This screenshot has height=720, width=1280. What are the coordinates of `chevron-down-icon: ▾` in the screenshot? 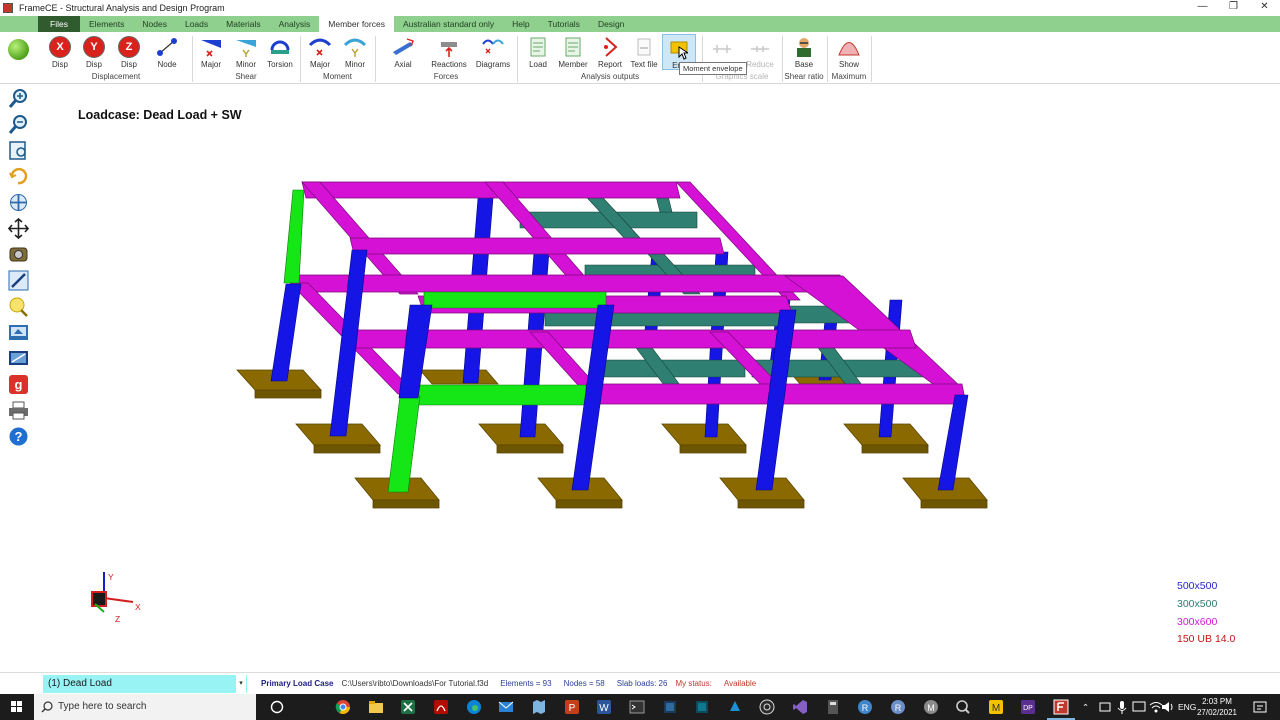 It's located at (241, 683).